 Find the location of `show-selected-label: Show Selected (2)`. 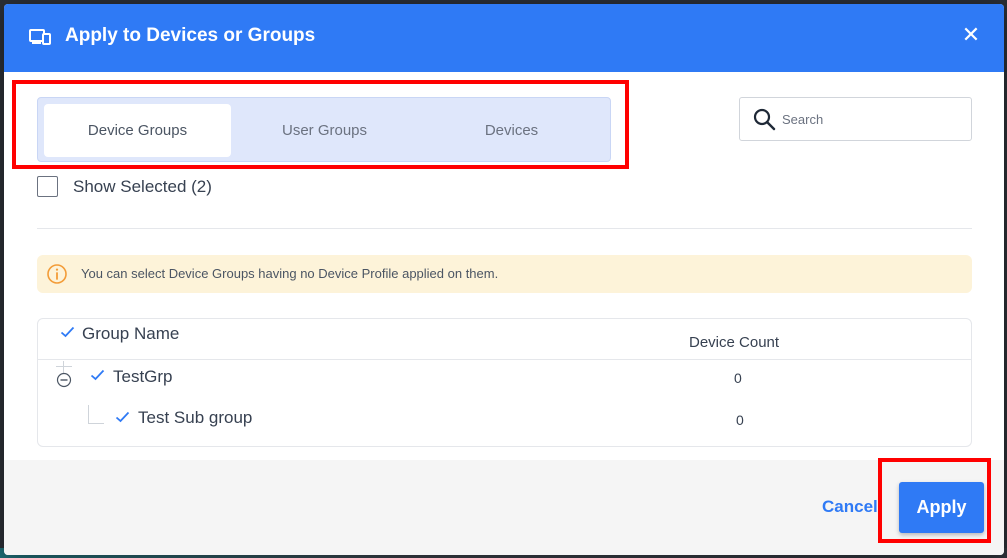

show-selected-label: Show Selected (2) is located at coordinates (142, 186).